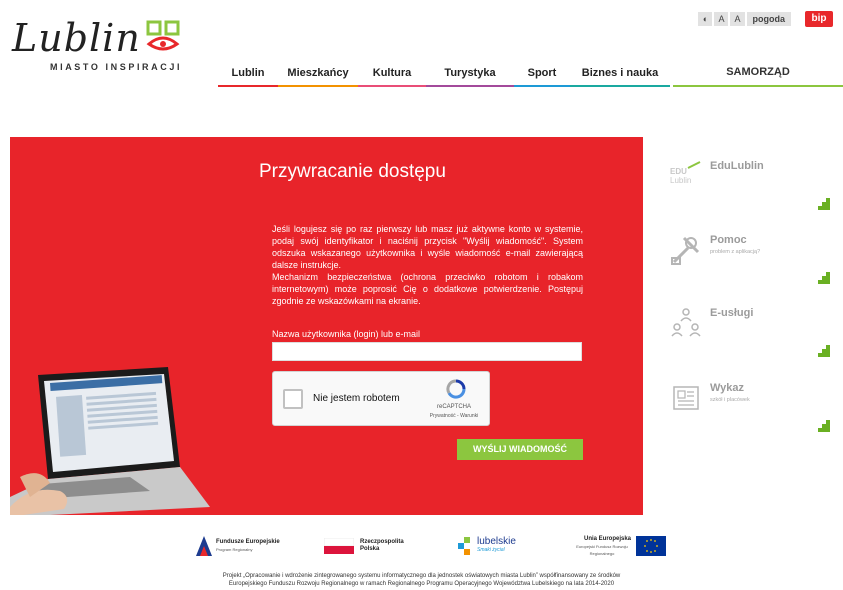 The width and height of the screenshot is (843, 590). Describe the element at coordinates (750, 274) in the screenshot. I see `side-link-pomoc: Pomoc problem z aplikacją?` at that location.